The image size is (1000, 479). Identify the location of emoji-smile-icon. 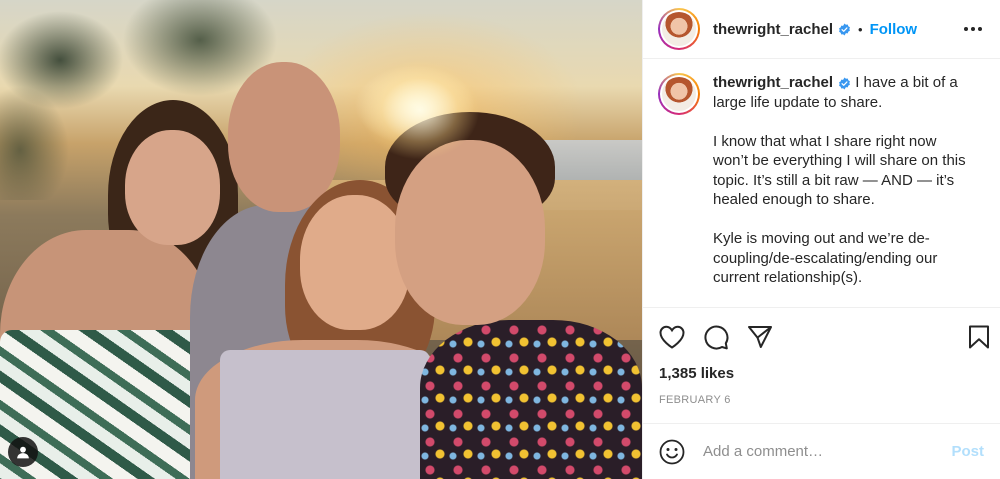
(672, 452).